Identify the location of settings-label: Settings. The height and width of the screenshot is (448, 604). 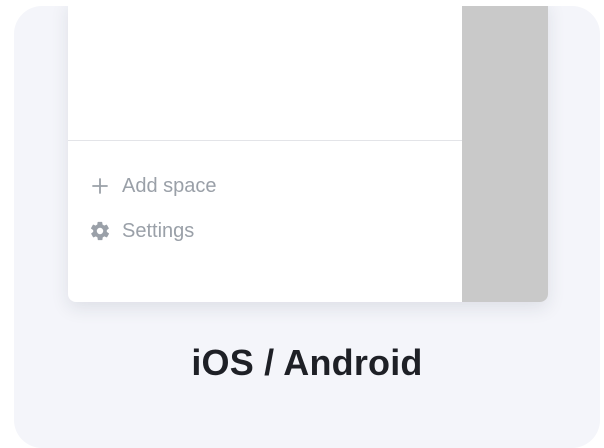
(158, 230).